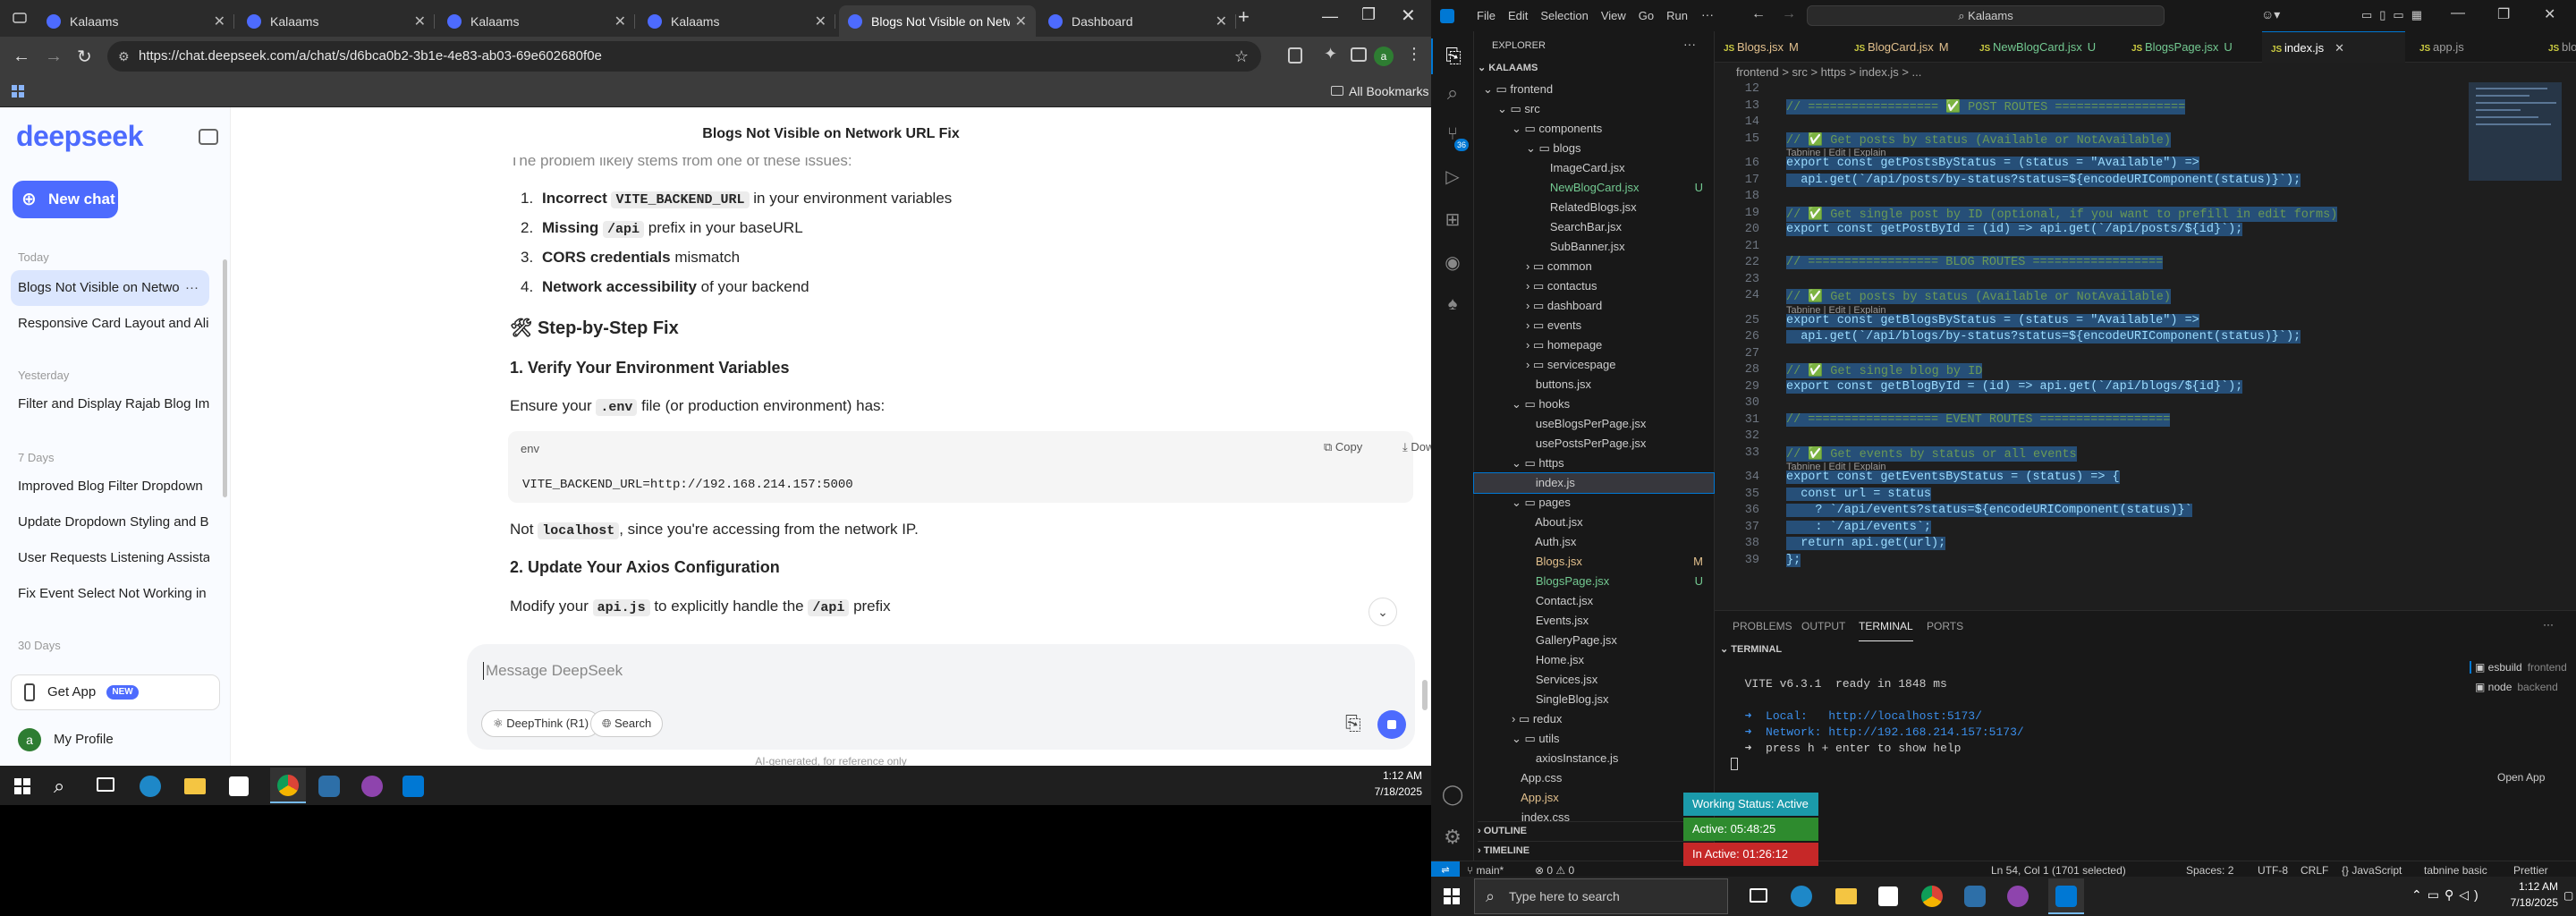 This screenshot has width=2576, height=916. Describe the element at coordinates (65, 199) in the screenshot. I see `new-chat-button: ⊕ New chat` at that location.